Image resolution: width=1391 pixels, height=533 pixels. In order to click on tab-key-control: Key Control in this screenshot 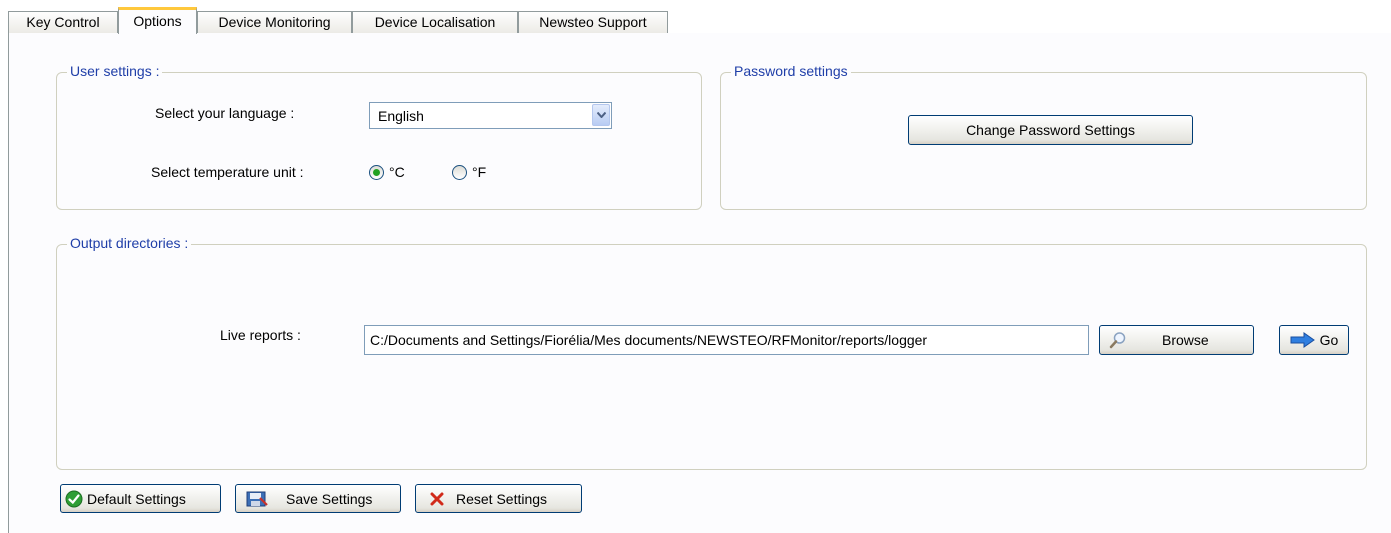, I will do `click(63, 22)`.